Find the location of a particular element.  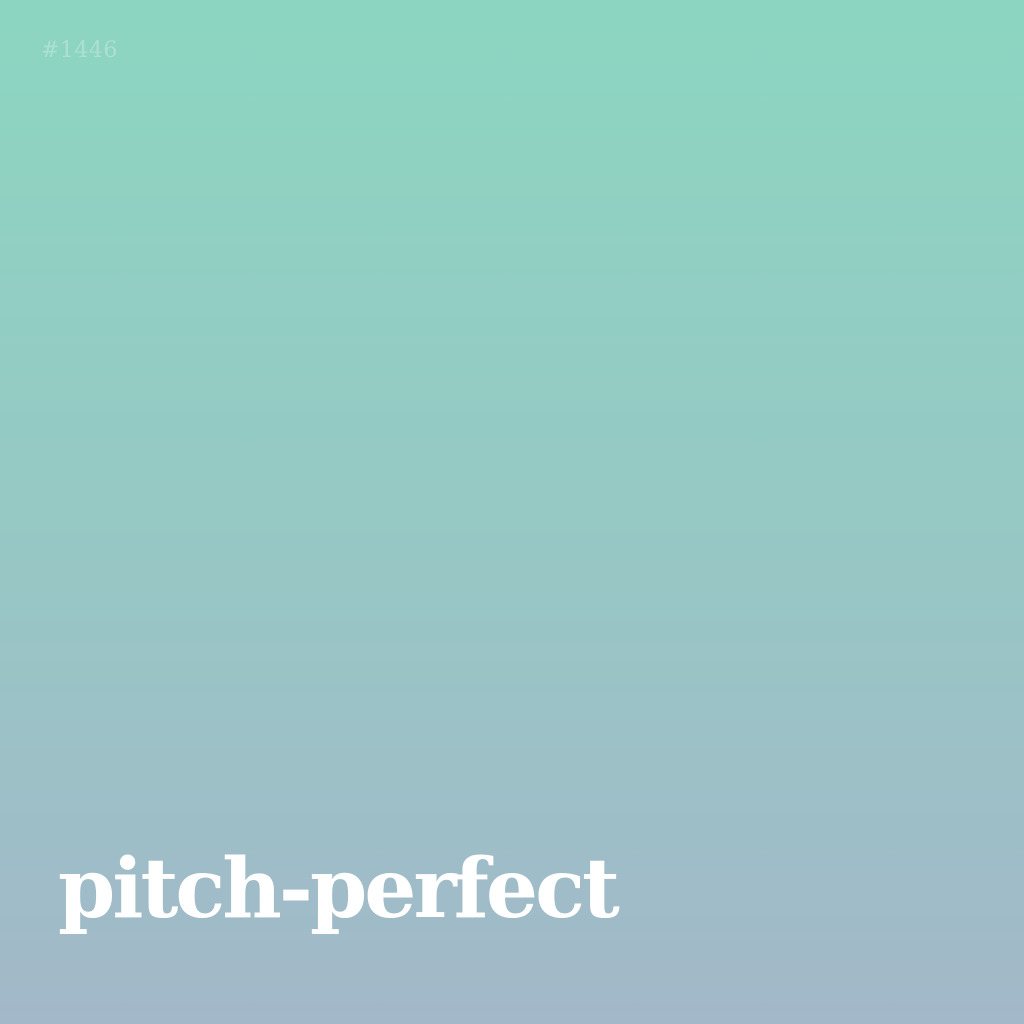

card-index-label: #1446 is located at coordinates (79, 50).